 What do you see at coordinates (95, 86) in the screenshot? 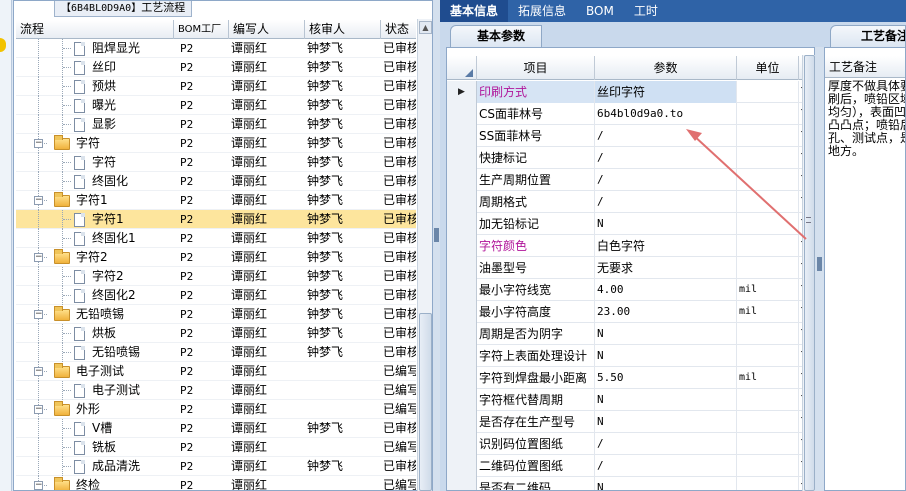
I see `tree-node: 预烘` at bounding box center [95, 86].